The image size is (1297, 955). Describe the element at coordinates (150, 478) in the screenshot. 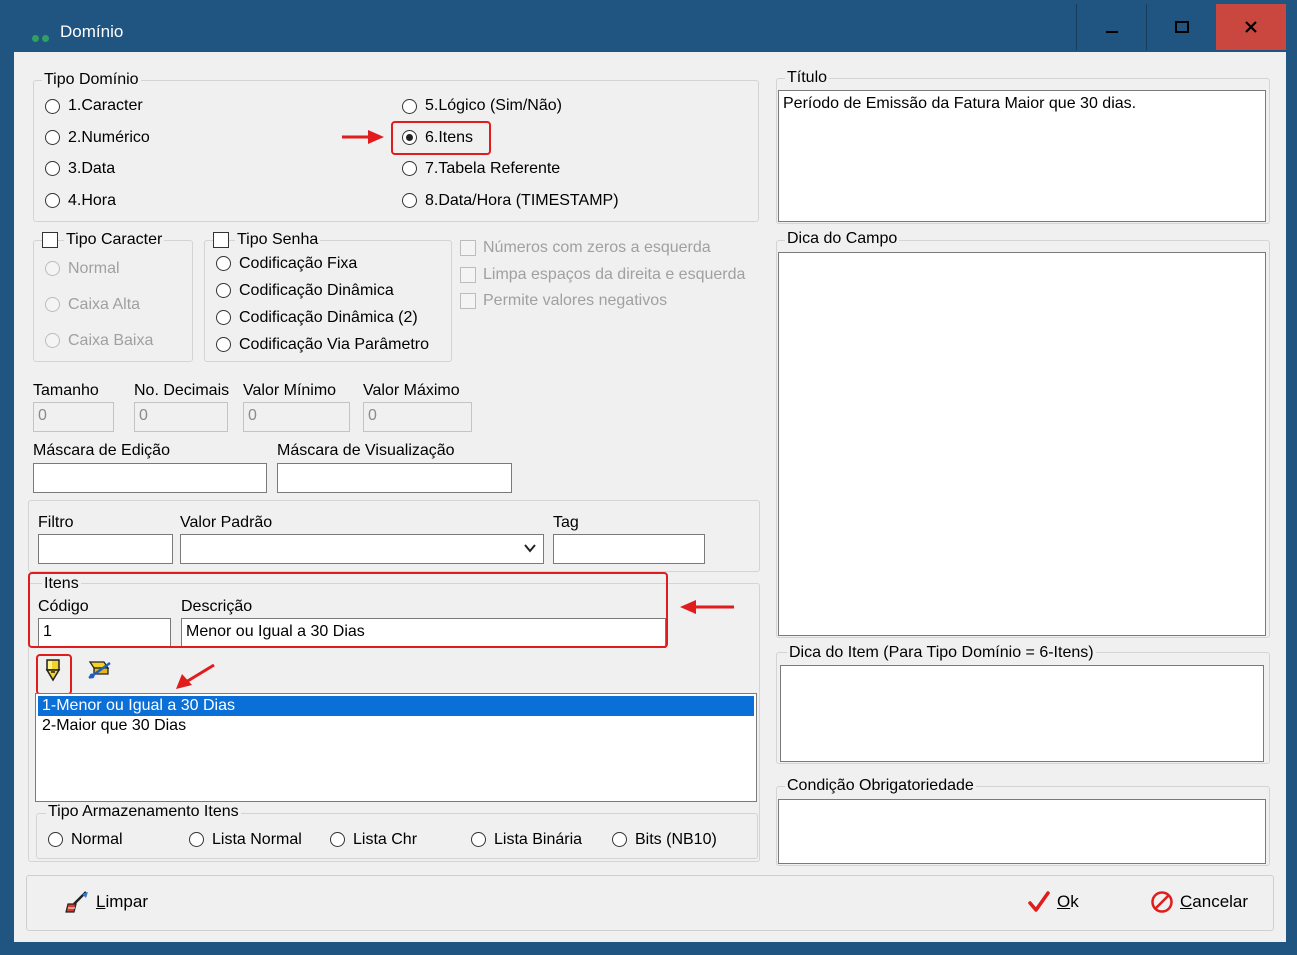

I see `mascara-edicao-input` at that location.